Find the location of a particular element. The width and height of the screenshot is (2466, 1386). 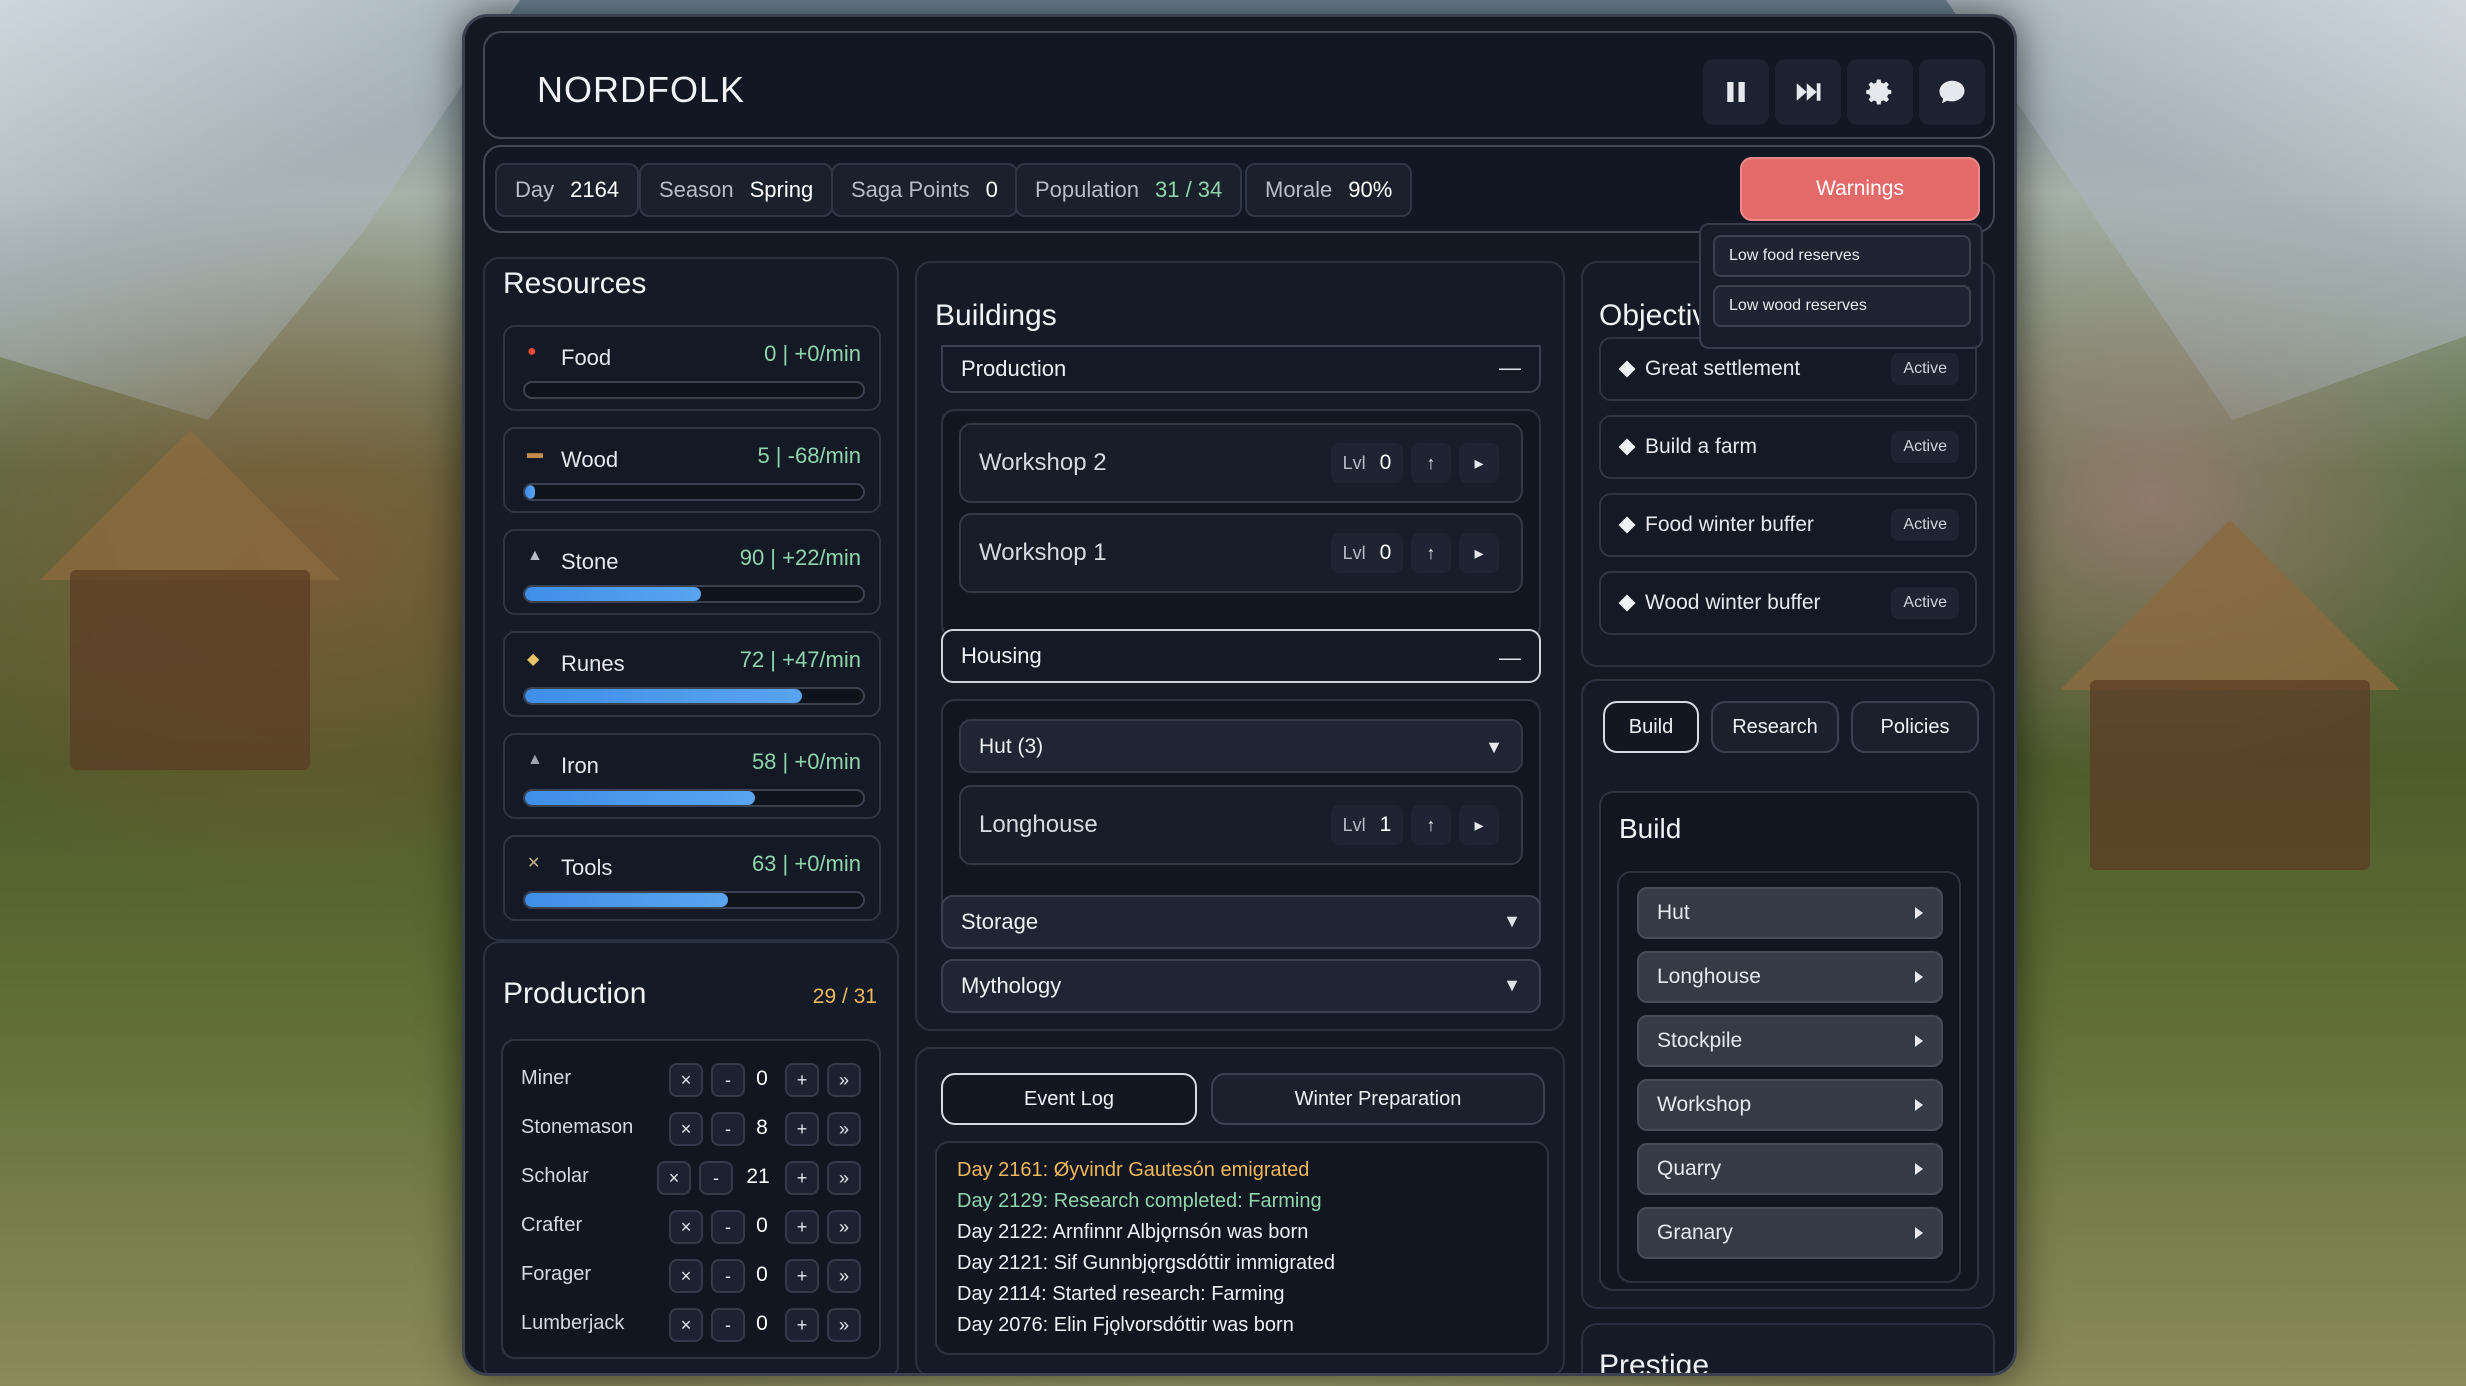

tab-event-log: Event Log is located at coordinates (1069, 1099).